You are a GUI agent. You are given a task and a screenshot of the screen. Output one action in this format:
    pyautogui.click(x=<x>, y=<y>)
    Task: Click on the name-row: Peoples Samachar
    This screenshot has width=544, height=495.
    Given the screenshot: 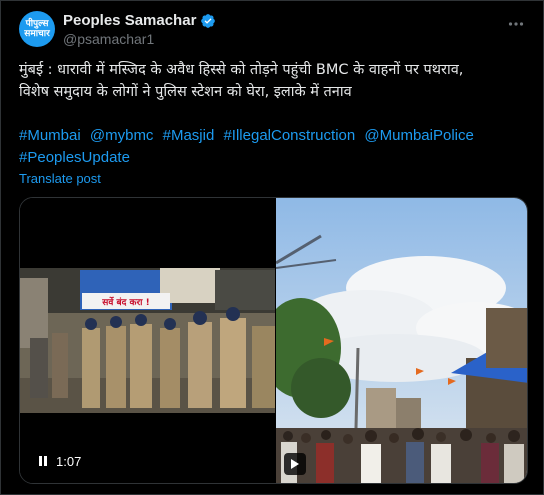 What is the action you would take?
    pyautogui.click(x=139, y=20)
    